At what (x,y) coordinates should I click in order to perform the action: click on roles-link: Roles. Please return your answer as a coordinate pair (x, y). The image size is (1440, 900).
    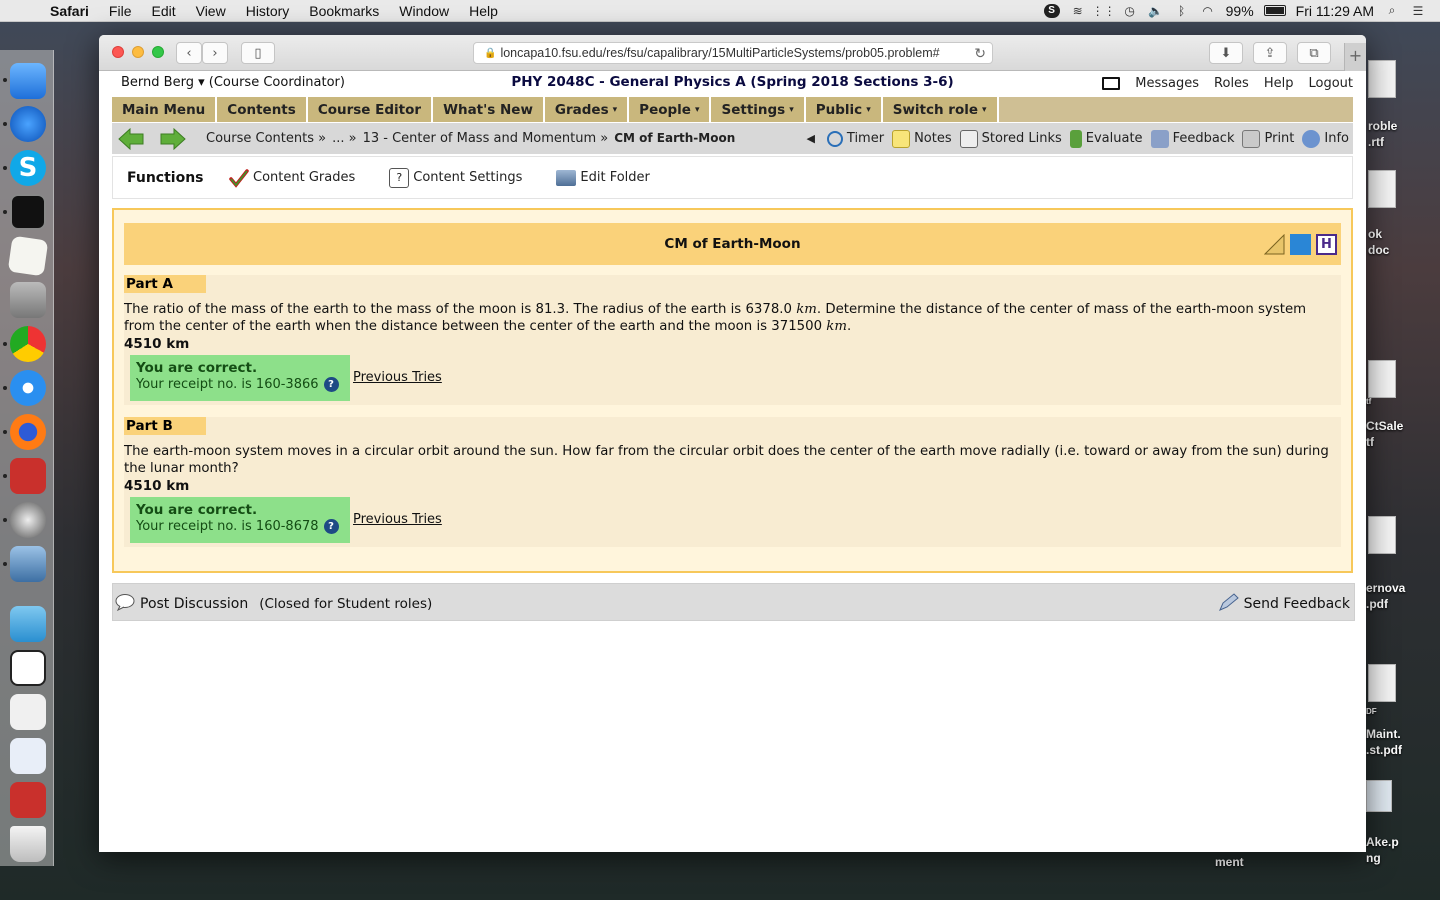
    Looking at the image, I should click on (1231, 83).